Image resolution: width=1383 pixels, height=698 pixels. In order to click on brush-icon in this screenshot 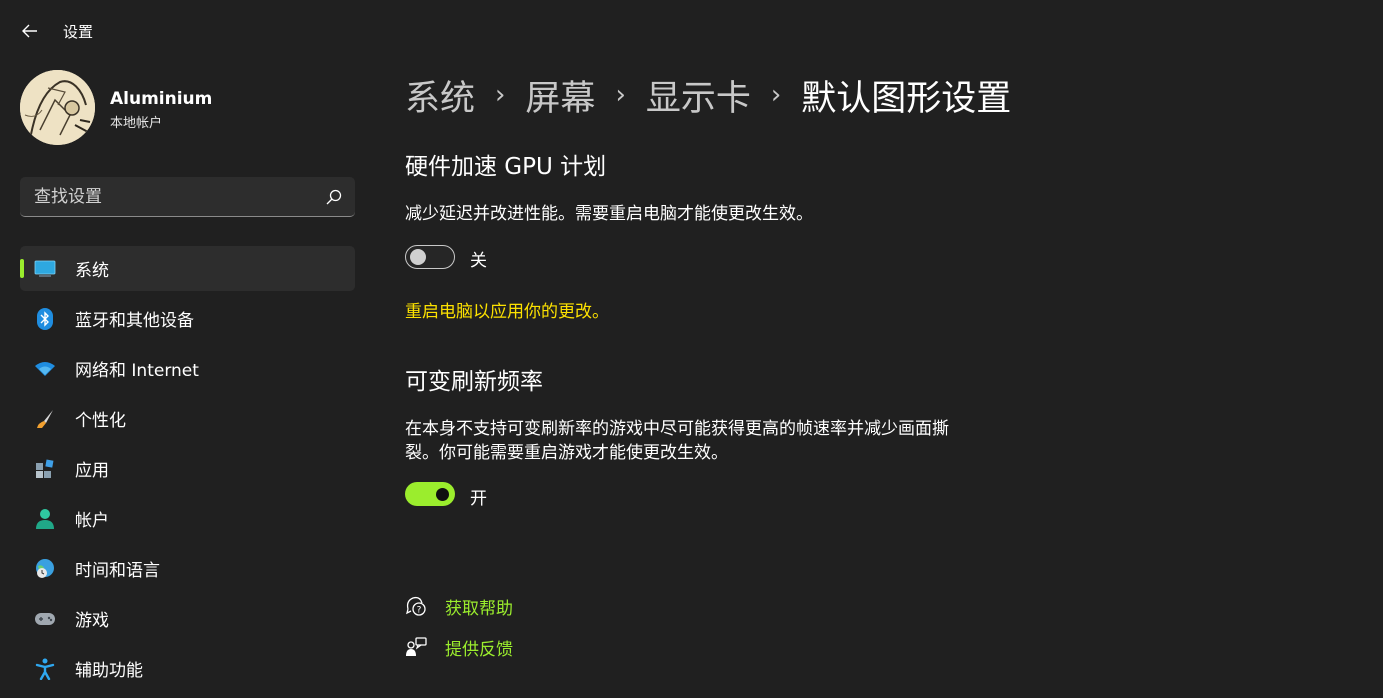, I will do `click(45, 419)`.